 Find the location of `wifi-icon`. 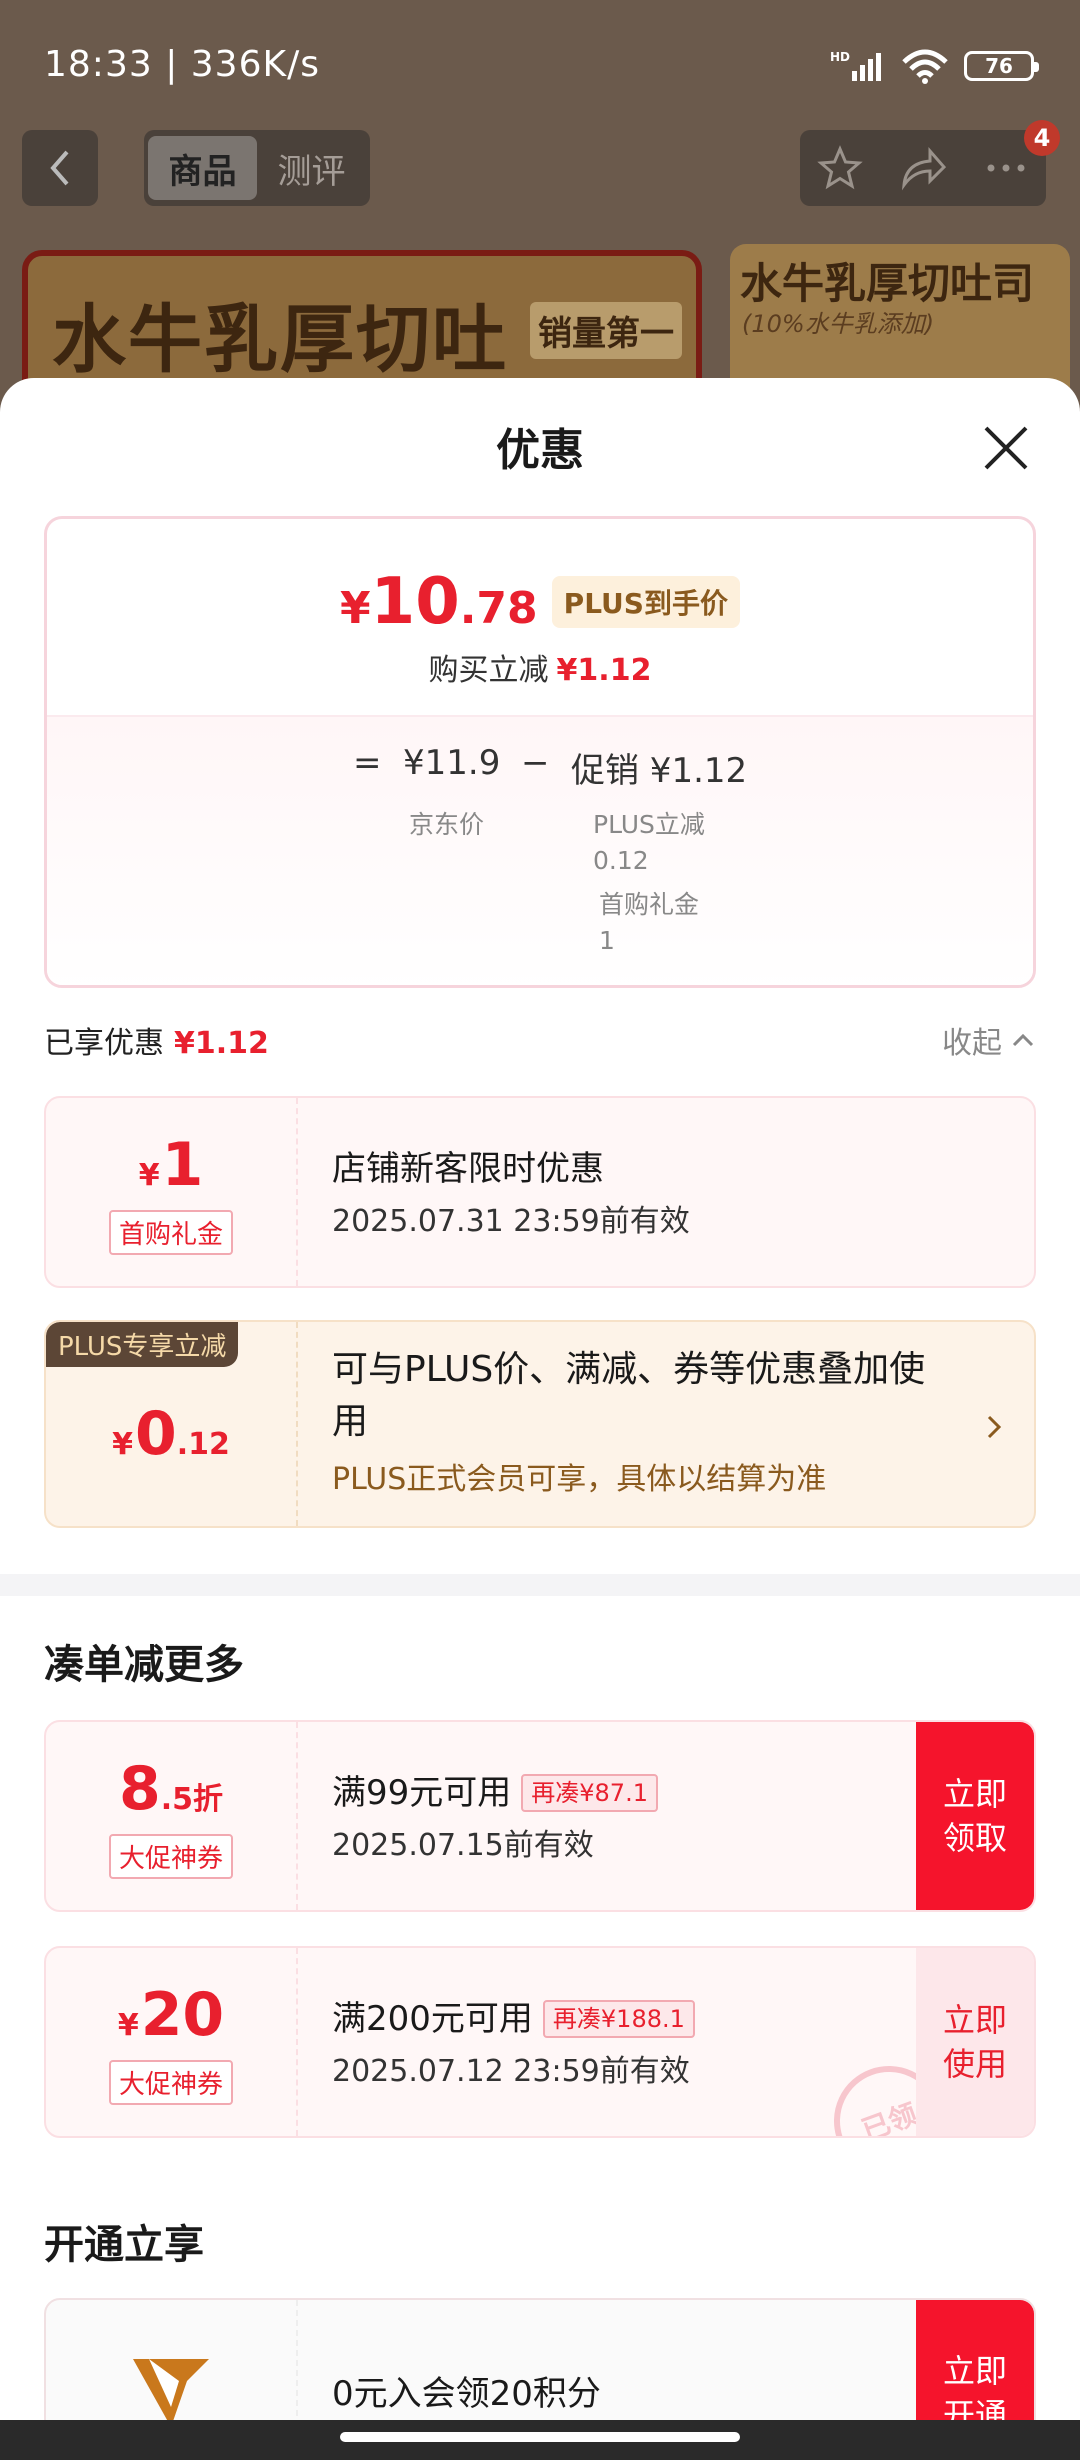

wifi-icon is located at coordinates (925, 66).